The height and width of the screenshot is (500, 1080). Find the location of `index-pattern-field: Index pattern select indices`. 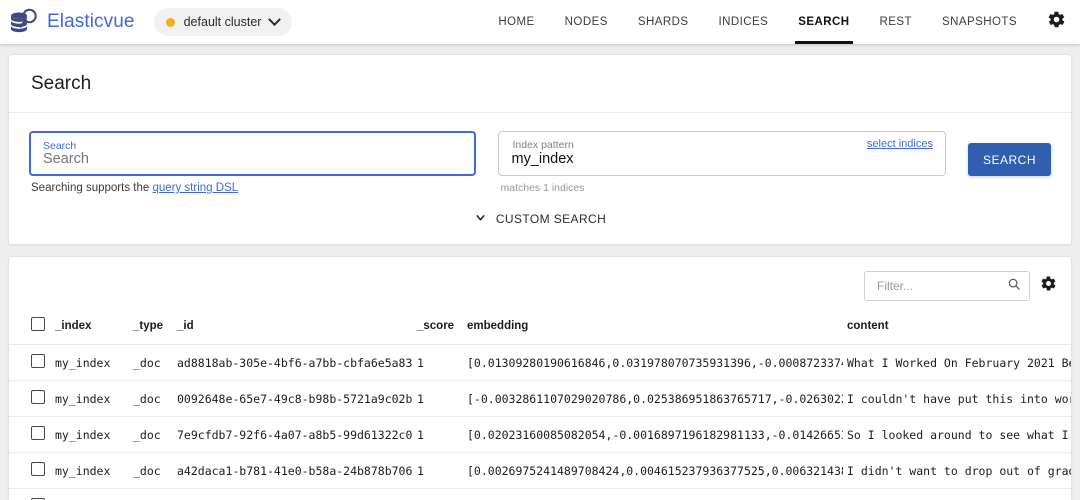

index-pattern-field: Index pattern select indices is located at coordinates (722, 153).